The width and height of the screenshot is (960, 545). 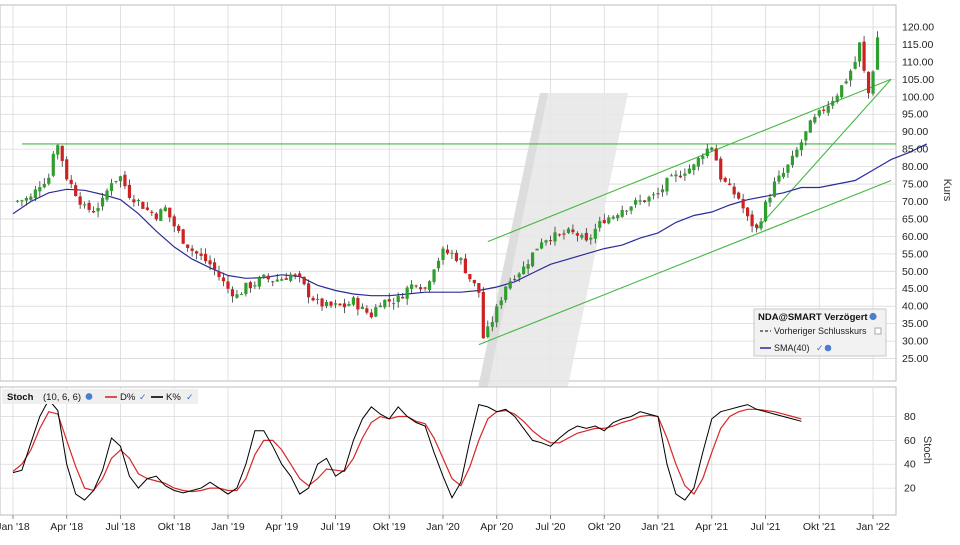 I want to click on price-y-tick-label: 55.00, so click(x=915, y=254).